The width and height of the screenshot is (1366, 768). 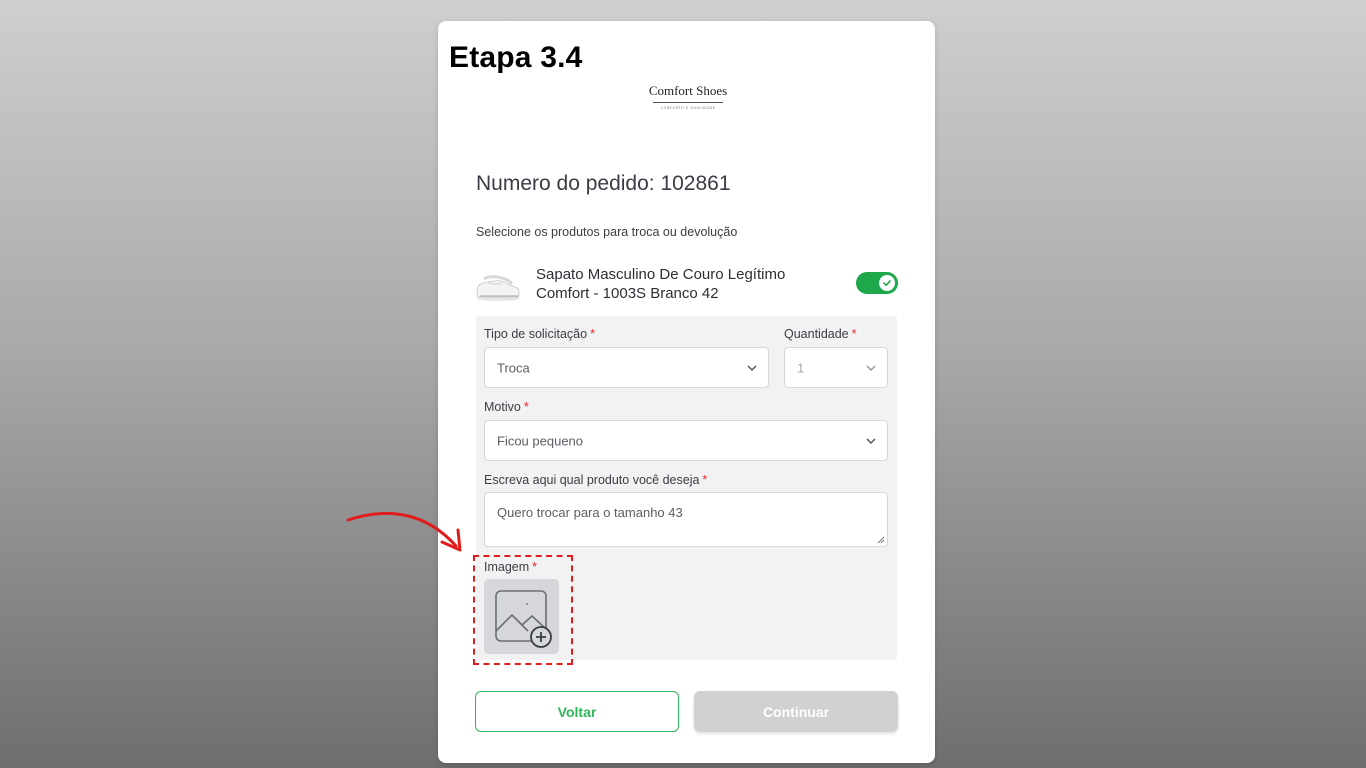 I want to click on request-type-label-text: Tipo de solicitação, so click(x=536, y=334).